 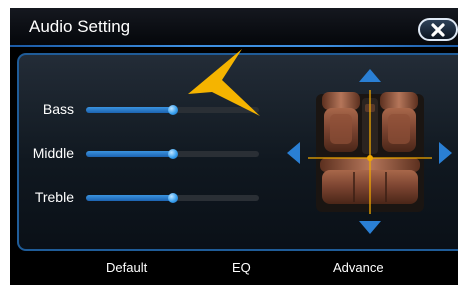 I want to click on arrow-left-icon, so click(x=293, y=153).